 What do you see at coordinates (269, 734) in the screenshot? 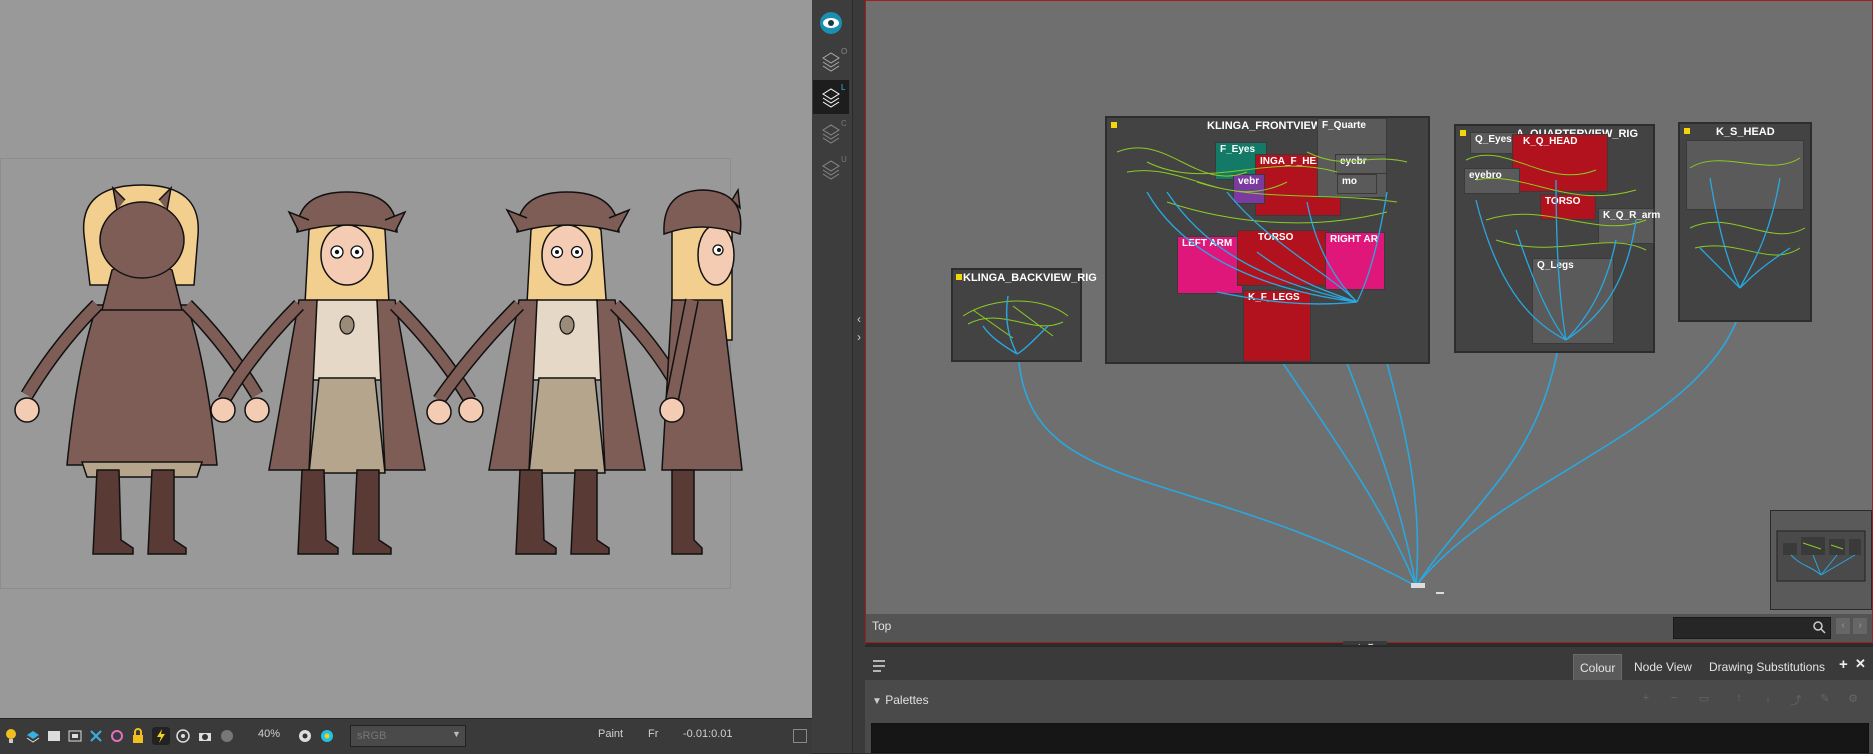
I see `zoom-level: 40%` at bounding box center [269, 734].